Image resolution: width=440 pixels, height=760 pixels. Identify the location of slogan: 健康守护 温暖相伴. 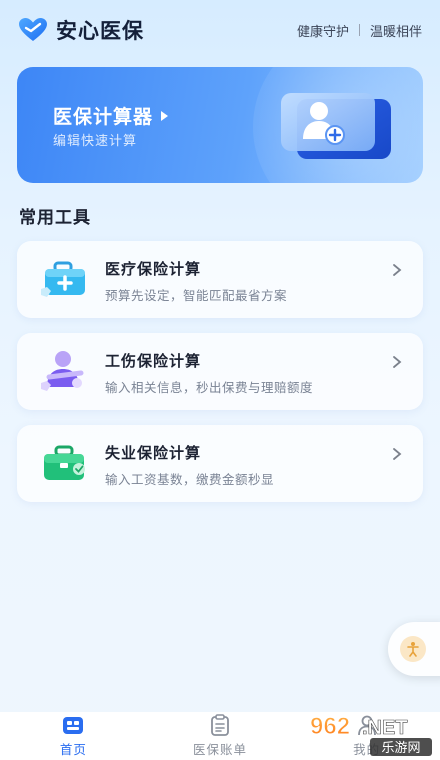
(359, 30).